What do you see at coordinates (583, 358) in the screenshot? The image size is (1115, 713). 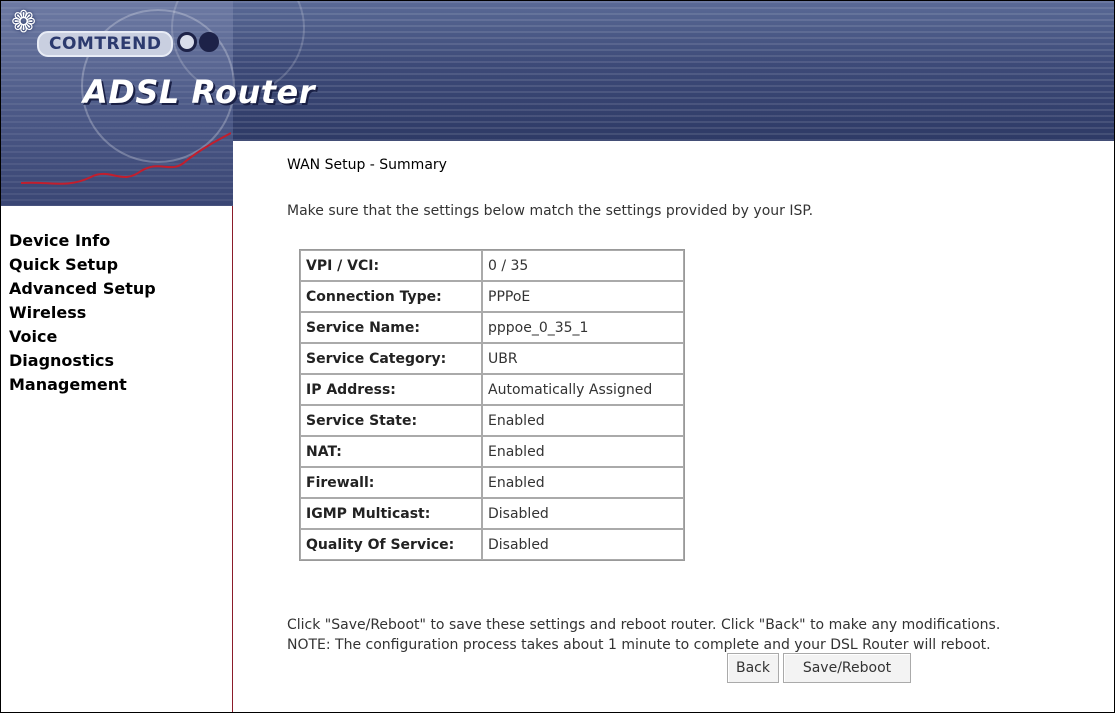 I see `row-value: UBR` at bounding box center [583, 358].